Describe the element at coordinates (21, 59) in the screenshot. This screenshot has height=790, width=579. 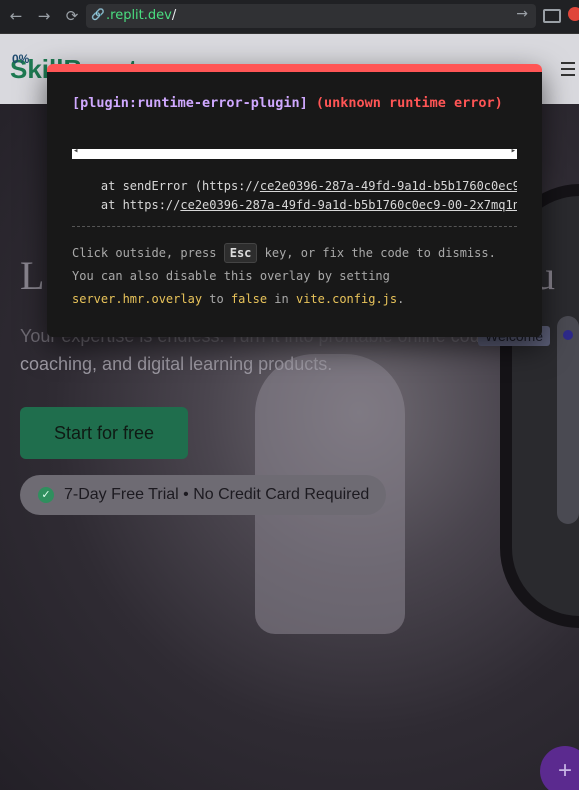
I see `progress-indicator: 0%` at that location.